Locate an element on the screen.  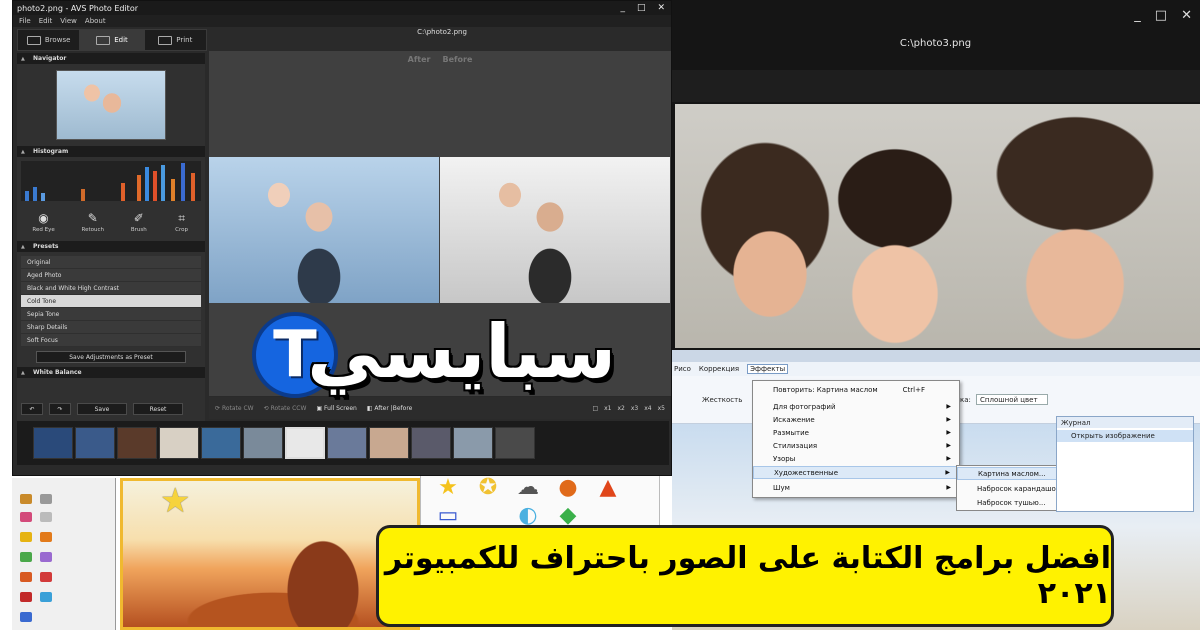
zoom-x2: x2 is located at coordinates (621, 408).